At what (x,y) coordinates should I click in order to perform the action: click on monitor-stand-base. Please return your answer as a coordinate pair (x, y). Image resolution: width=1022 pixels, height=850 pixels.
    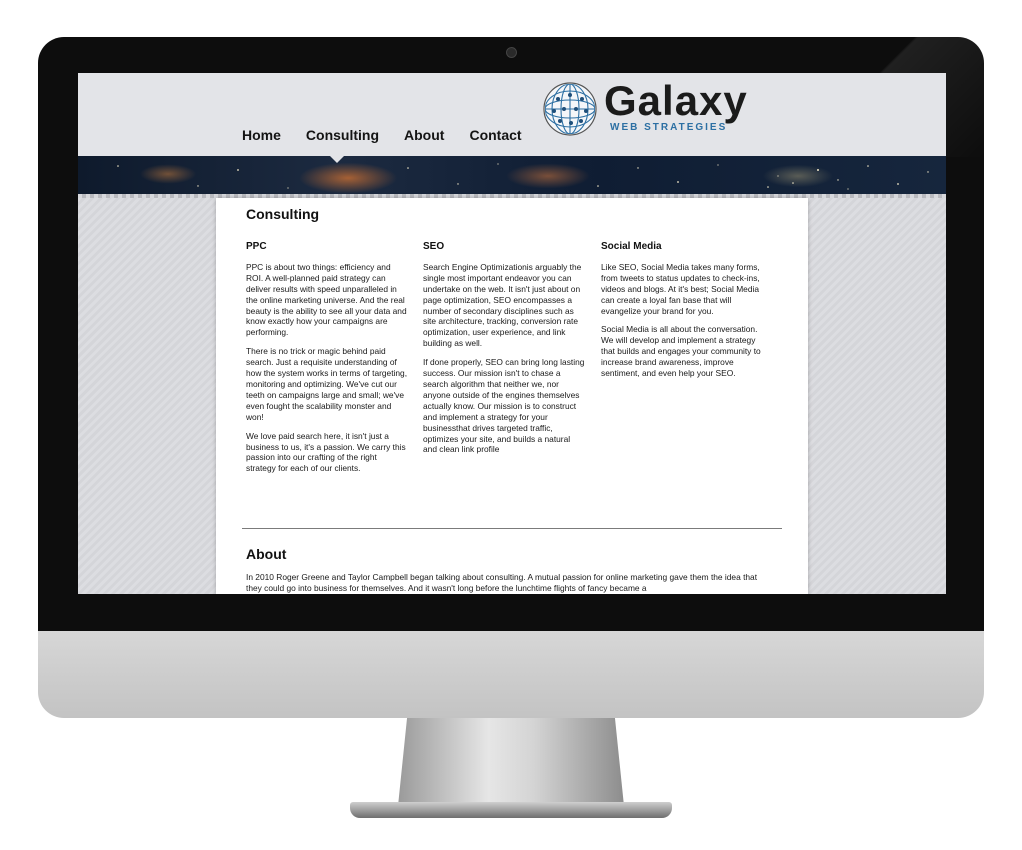
    Looking at the image, I should click on (511, 810).